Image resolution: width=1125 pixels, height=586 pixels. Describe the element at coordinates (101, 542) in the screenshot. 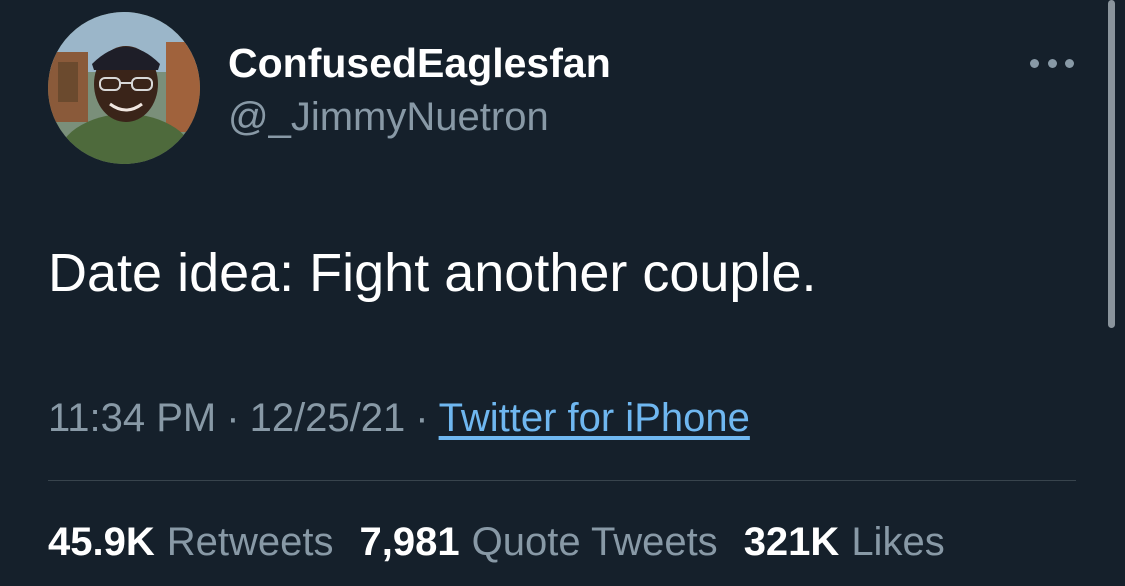

I see `retweets-count: 45.9K` at that location.